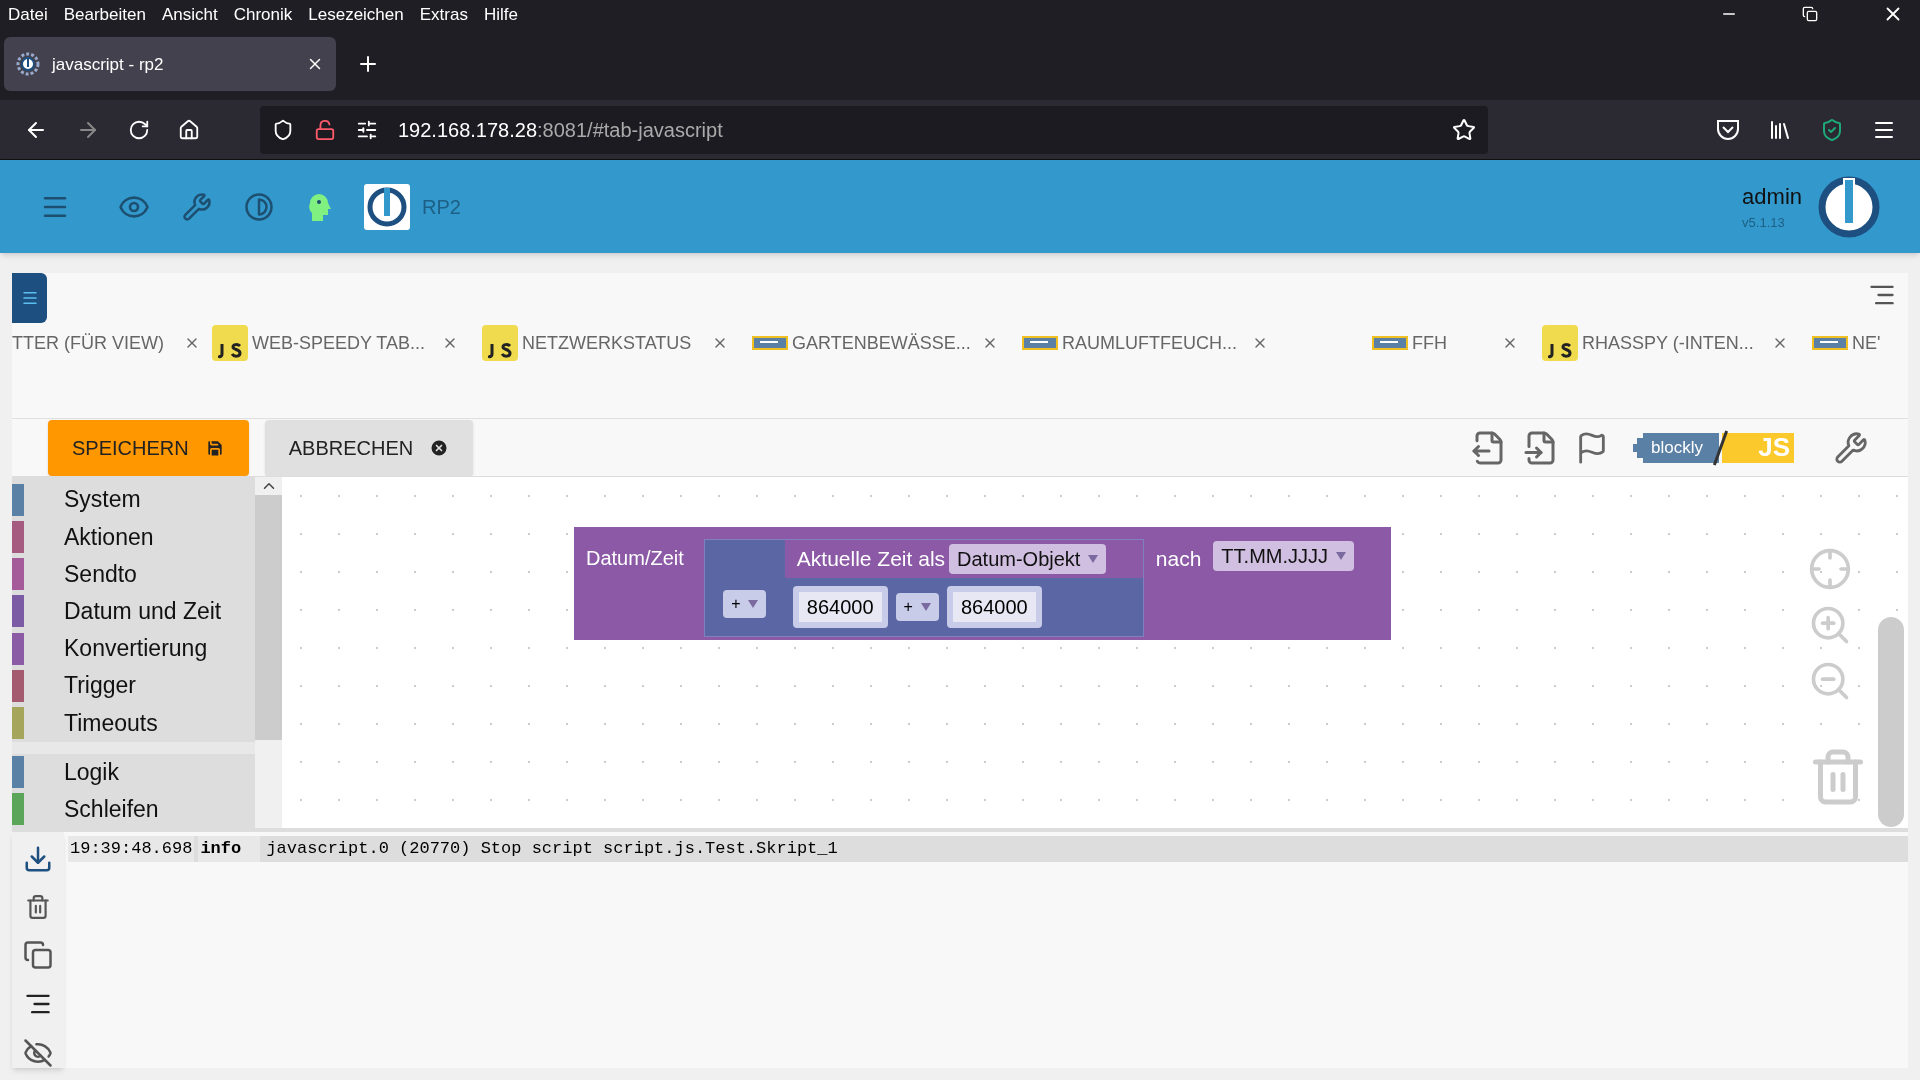  Describe the element at coordinates (131, 849) in the screenshot. I see `log-time: 19:39:48.698` at that location.